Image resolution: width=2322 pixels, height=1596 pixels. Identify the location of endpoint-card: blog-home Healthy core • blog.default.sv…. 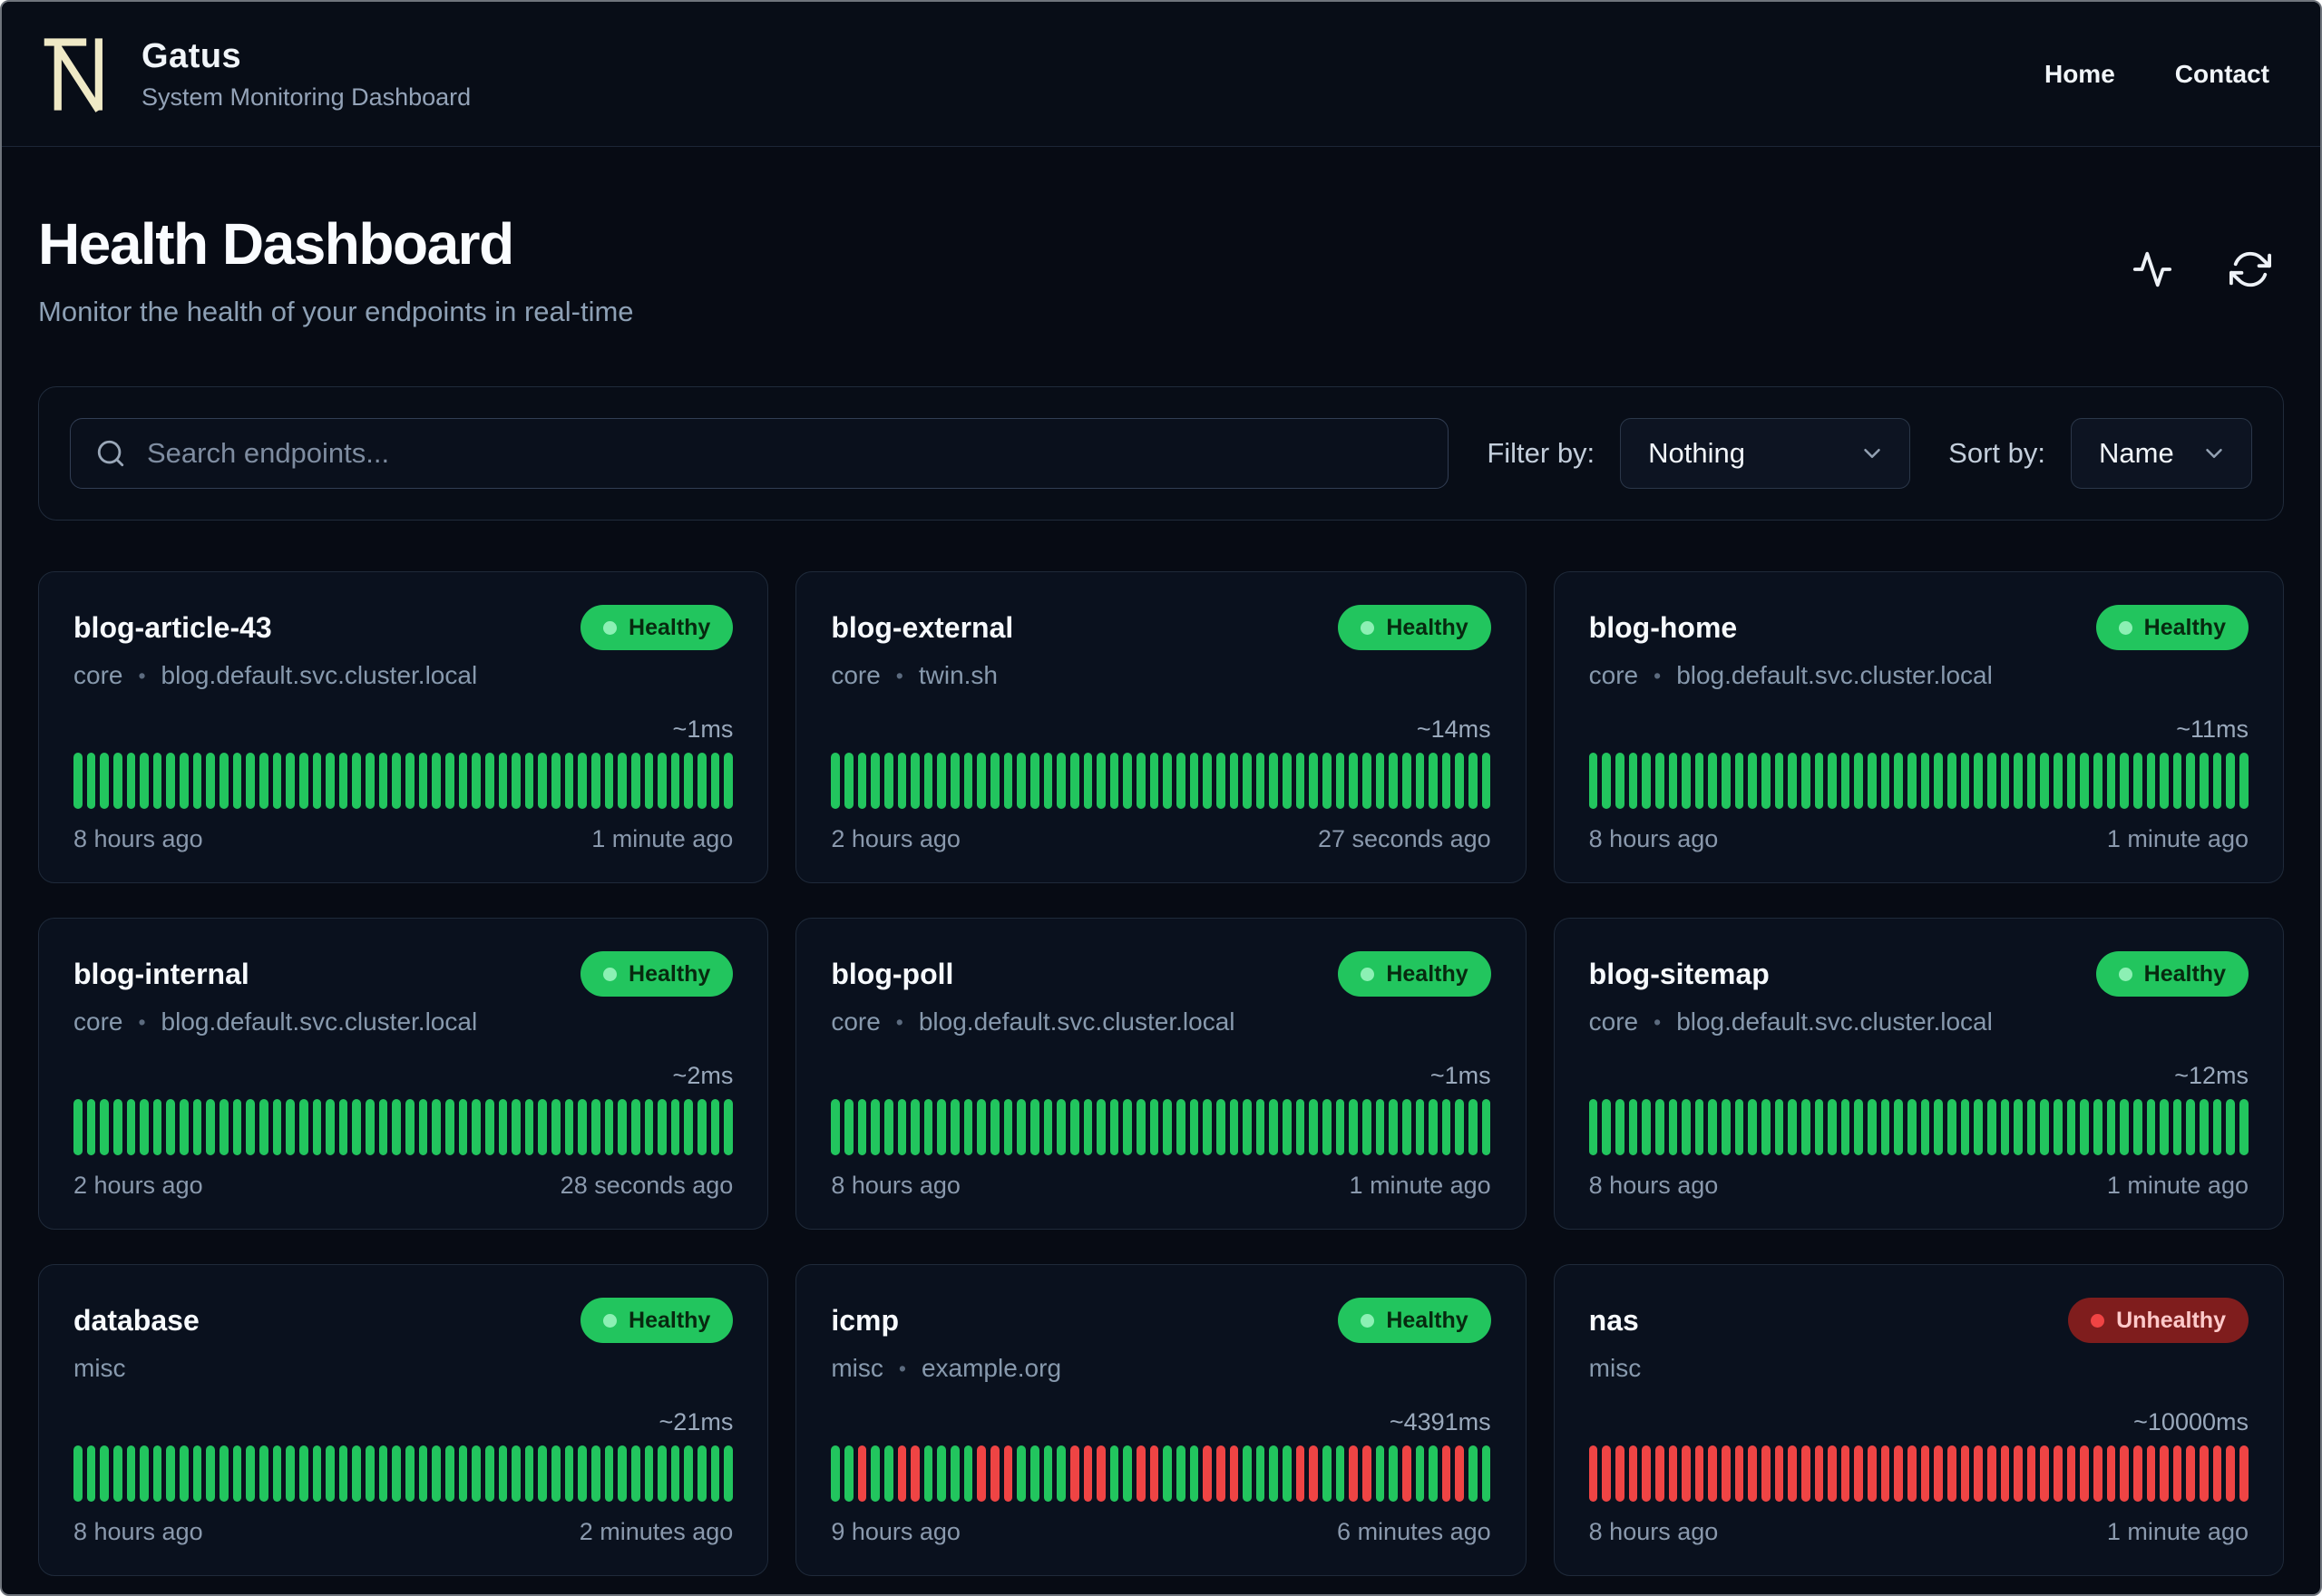
(1918, 727).